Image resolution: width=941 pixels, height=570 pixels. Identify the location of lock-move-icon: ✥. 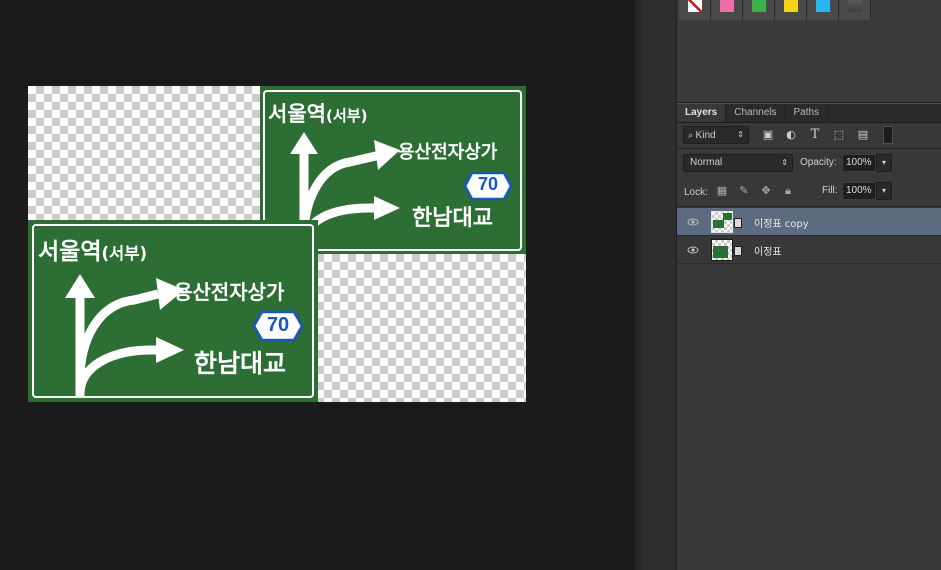
(766, 191).